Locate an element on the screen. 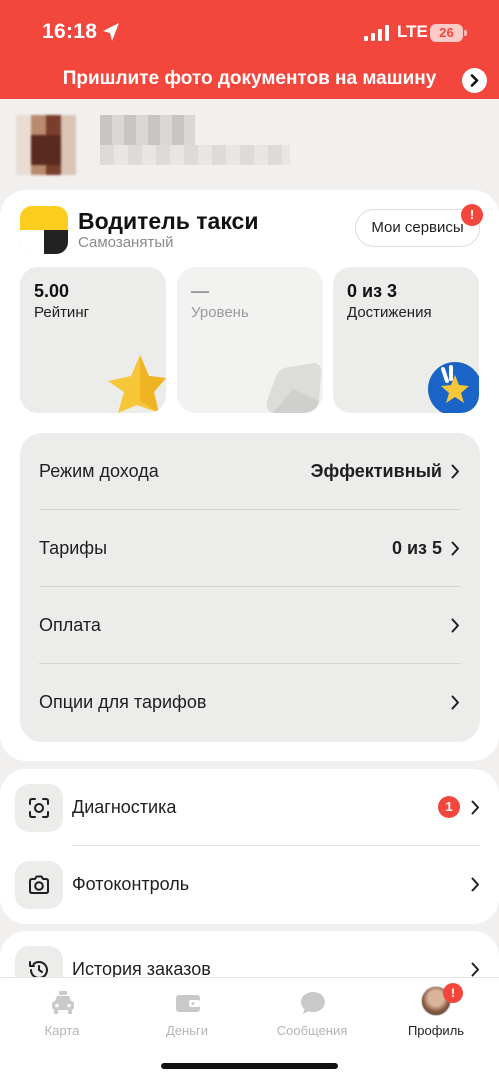 The height and width of the screenshot is (1080, 499). diagnostics-row: Диагностика 1 is located at coordinates (249, 807).